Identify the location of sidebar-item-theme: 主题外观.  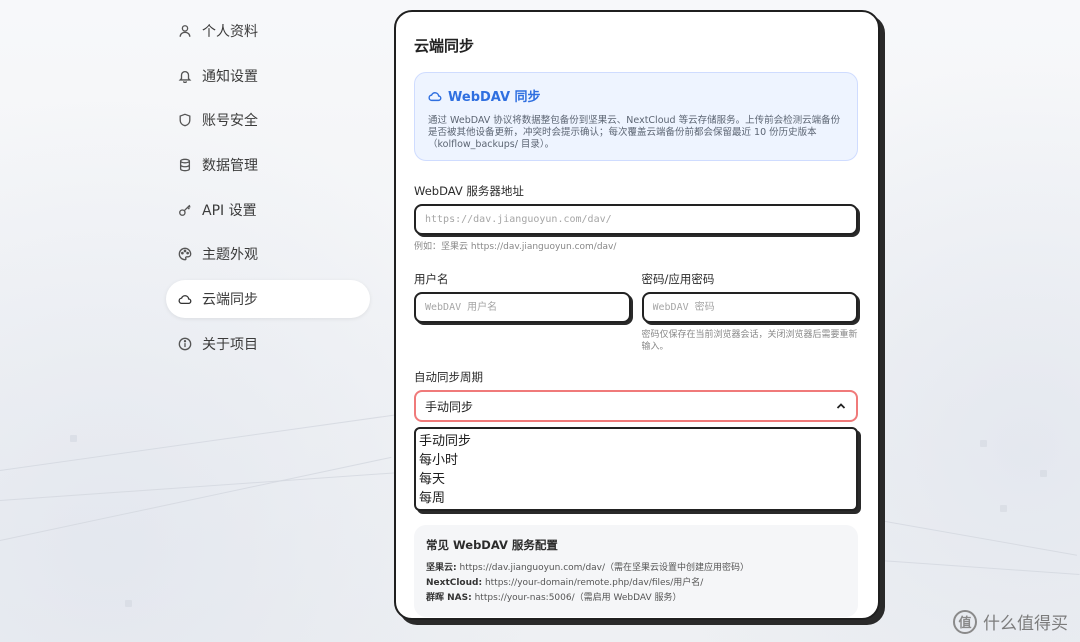
(268, 254).